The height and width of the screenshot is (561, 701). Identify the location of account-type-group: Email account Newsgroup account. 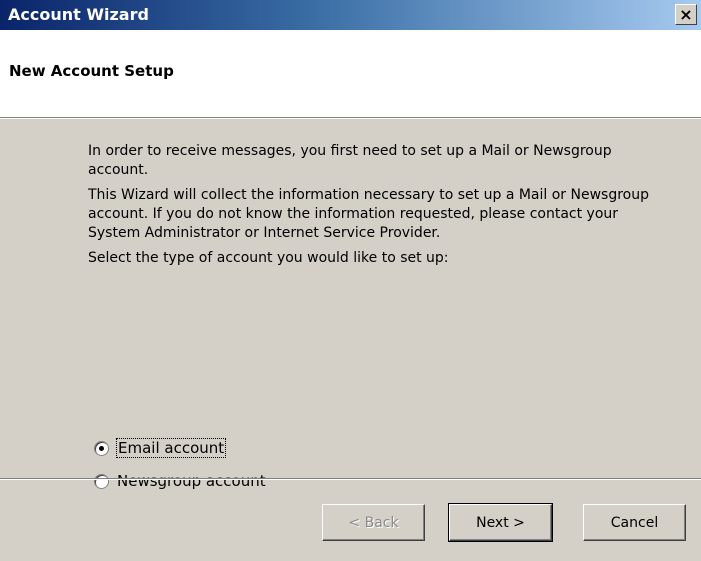
(180, 470).